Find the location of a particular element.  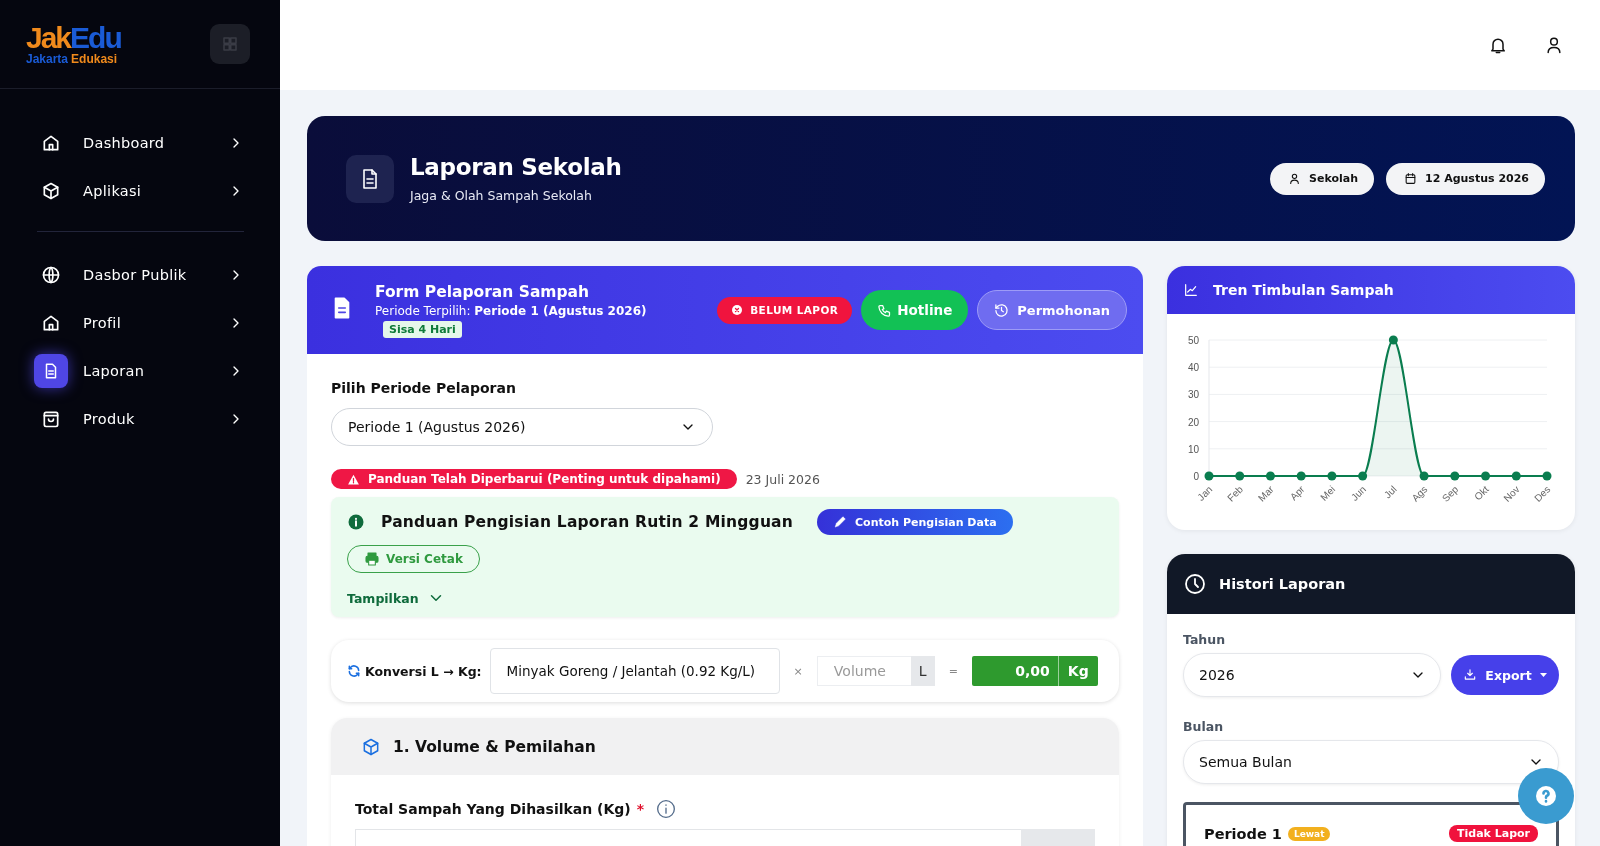

globe-icon is located at coordinates (51, 275).